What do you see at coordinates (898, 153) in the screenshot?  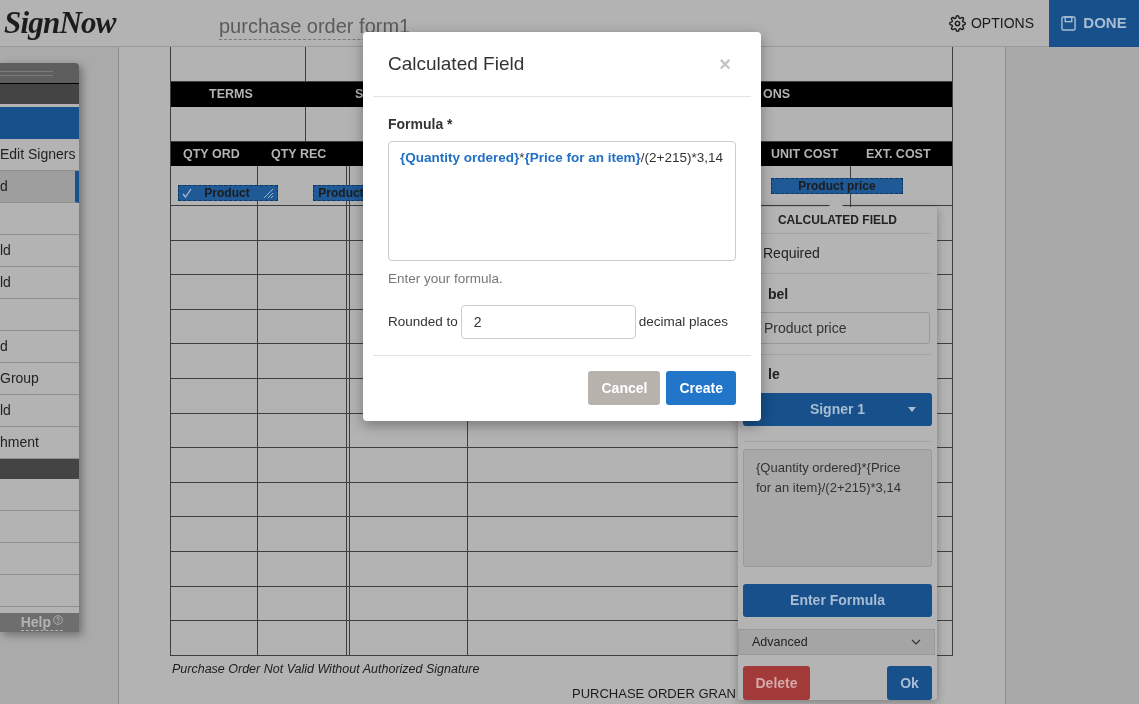 I see `column-heading: EXT. COST` at bounding box center [898, 153].